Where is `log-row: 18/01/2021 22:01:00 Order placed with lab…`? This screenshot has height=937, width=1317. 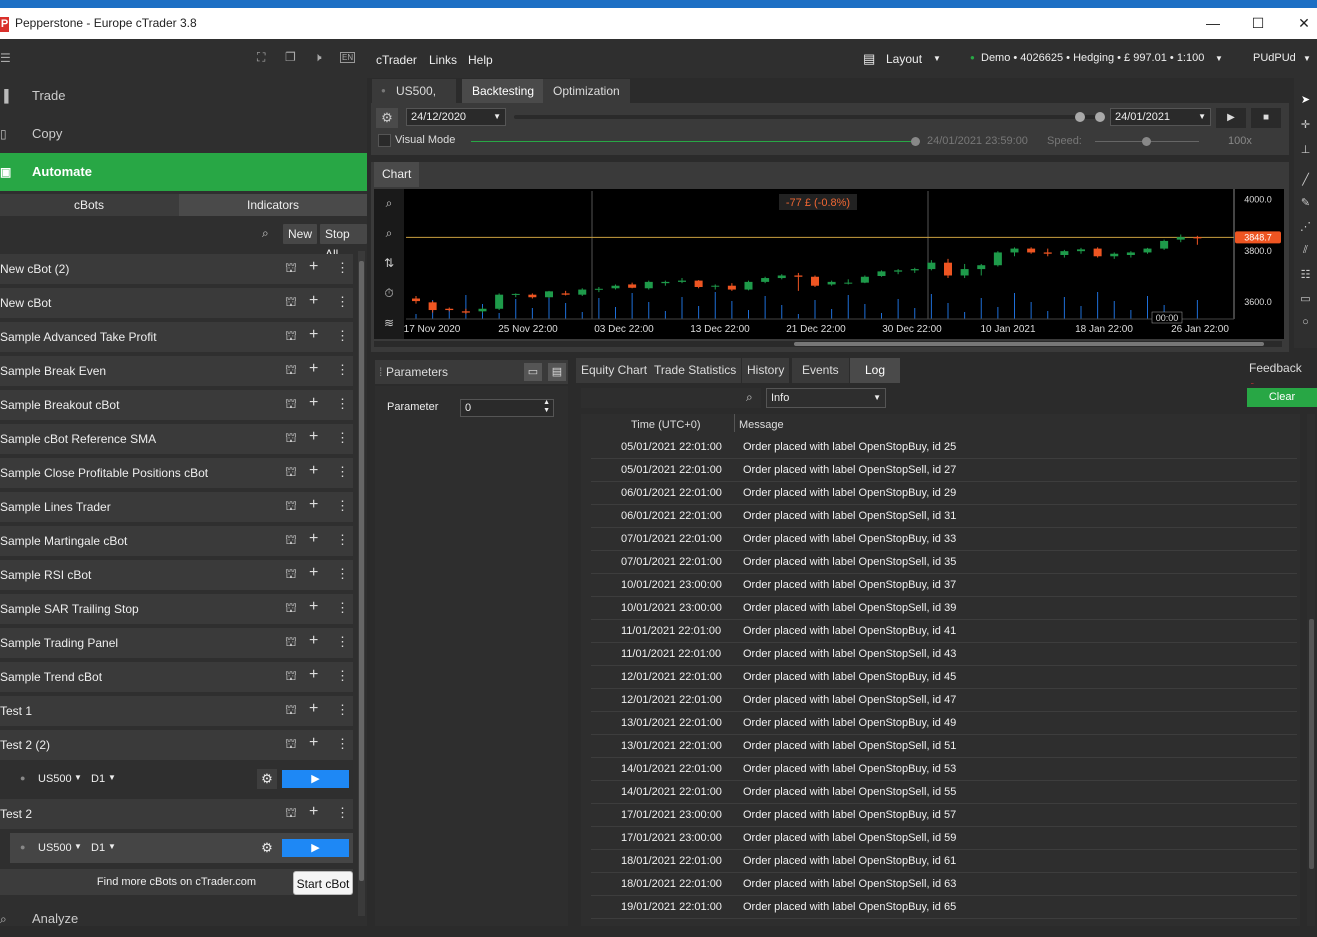 log-row: 18/01/2021 22:01:00 Order placed with lab… is located at coordinates (944, 861).